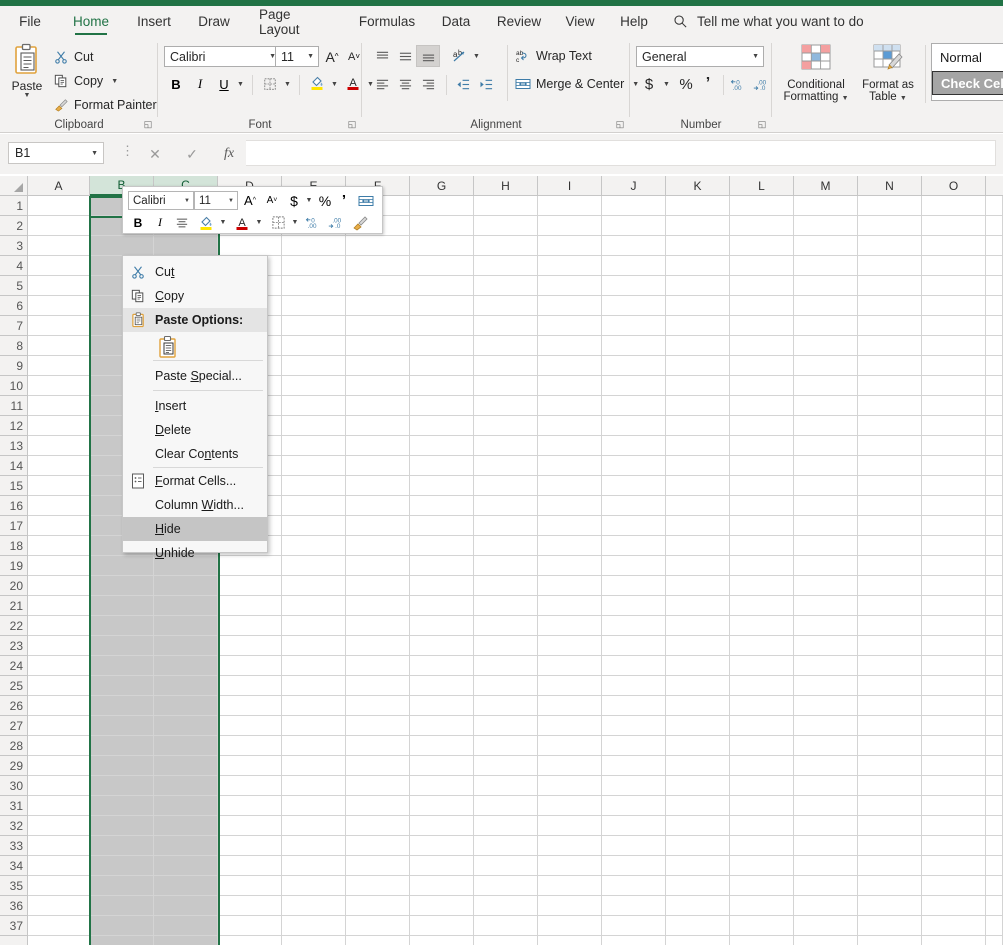  Describe the element at coordinates (59, 406) in the screenshot. I see `cell-A11` at that location.